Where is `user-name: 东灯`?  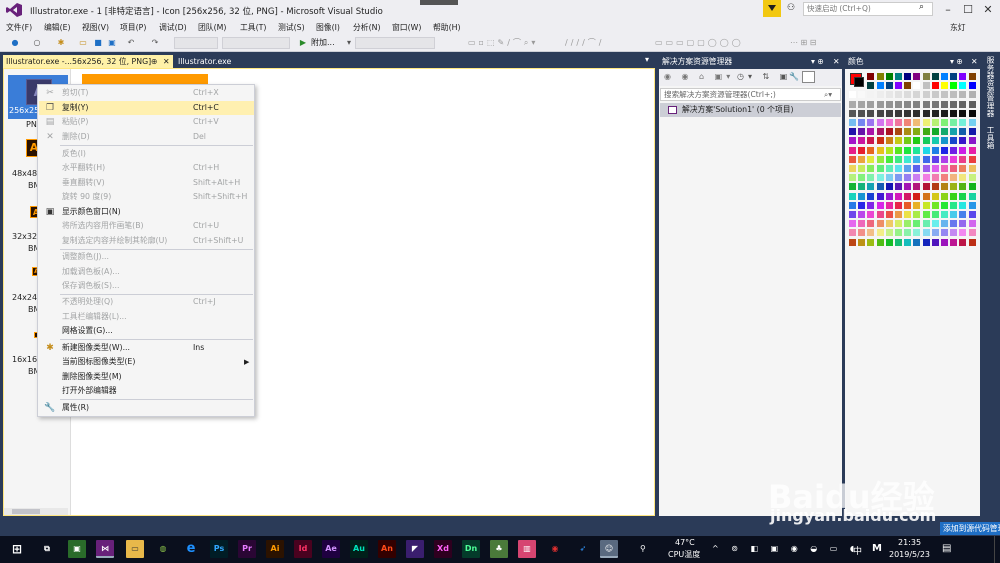
user-name: 东灯 is located at coordinates (958, 27).